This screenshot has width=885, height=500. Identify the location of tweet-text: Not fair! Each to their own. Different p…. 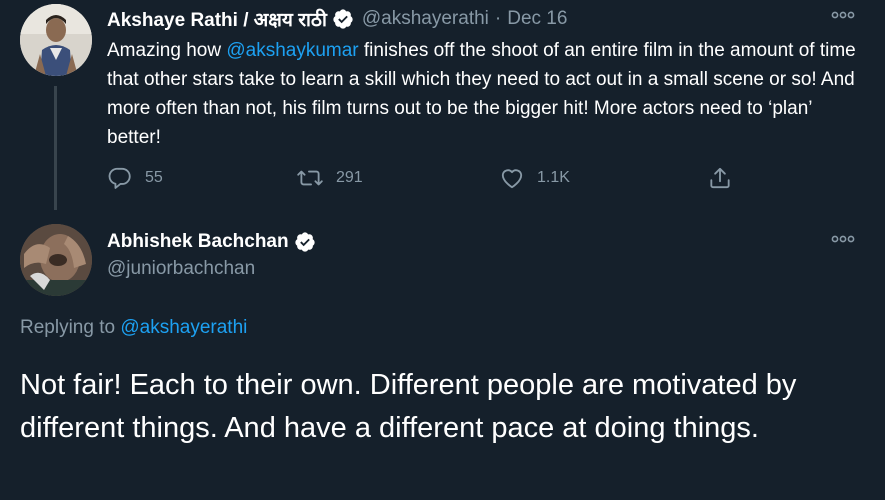
(408, 406).